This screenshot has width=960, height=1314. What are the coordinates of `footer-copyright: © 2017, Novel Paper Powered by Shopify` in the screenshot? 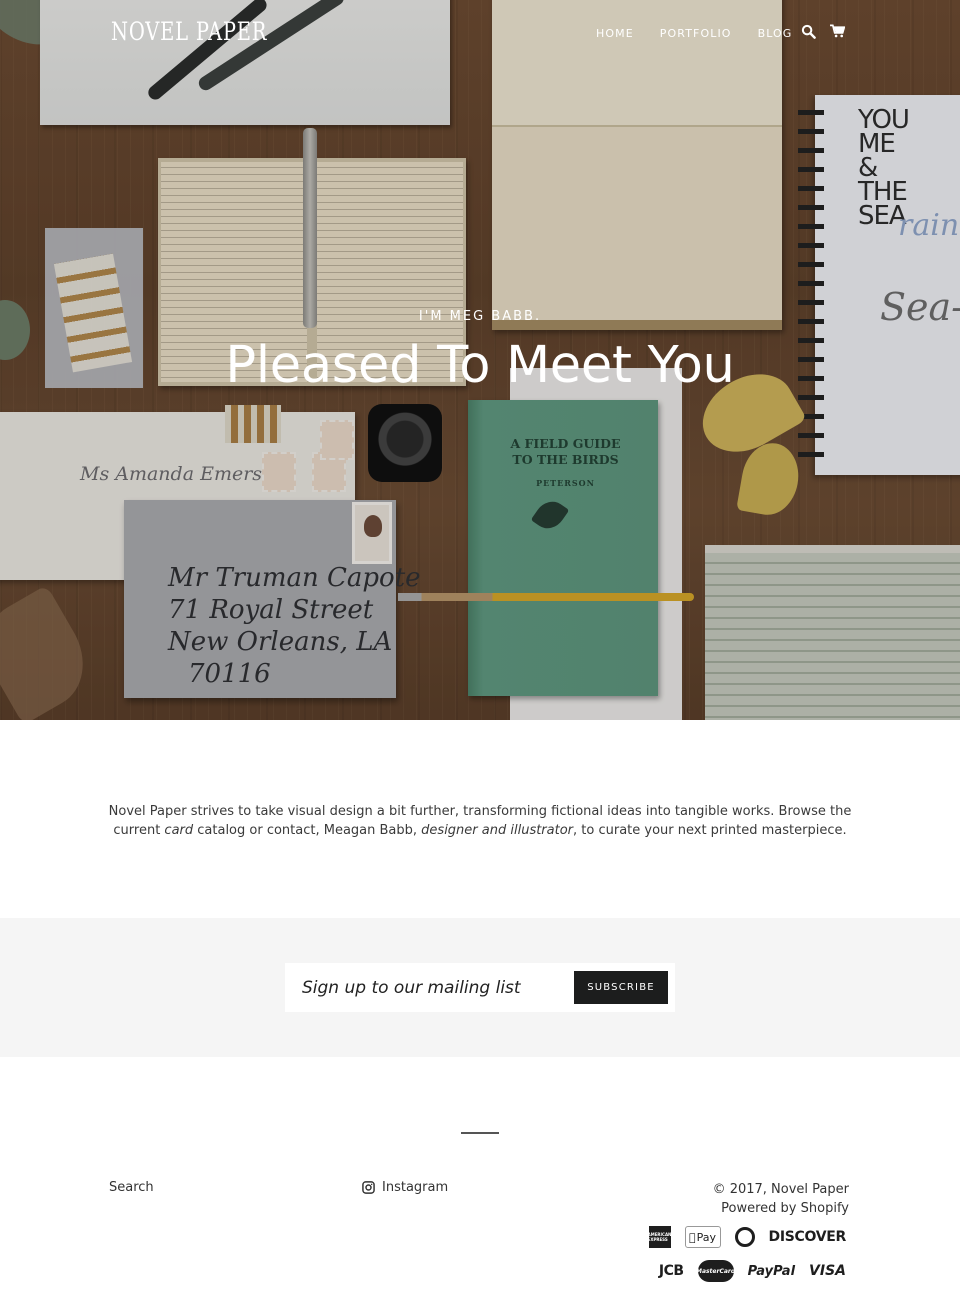 It's located at (781, 1199).